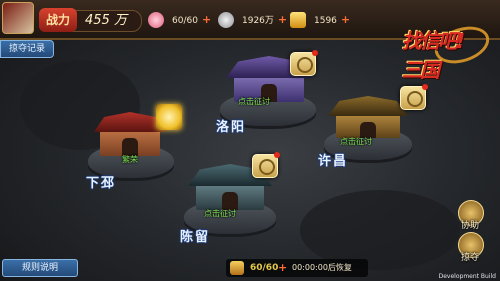  What do you see at coordinates (467, 276) in the screenshot?
I see `dev-build-label: Development Build` at bounding box center [467, 276].